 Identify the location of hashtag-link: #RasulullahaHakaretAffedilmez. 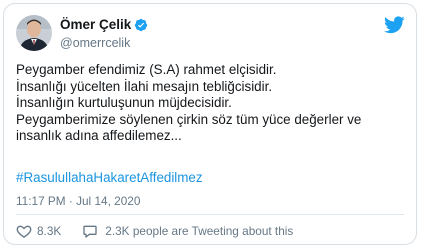
(109, 178).